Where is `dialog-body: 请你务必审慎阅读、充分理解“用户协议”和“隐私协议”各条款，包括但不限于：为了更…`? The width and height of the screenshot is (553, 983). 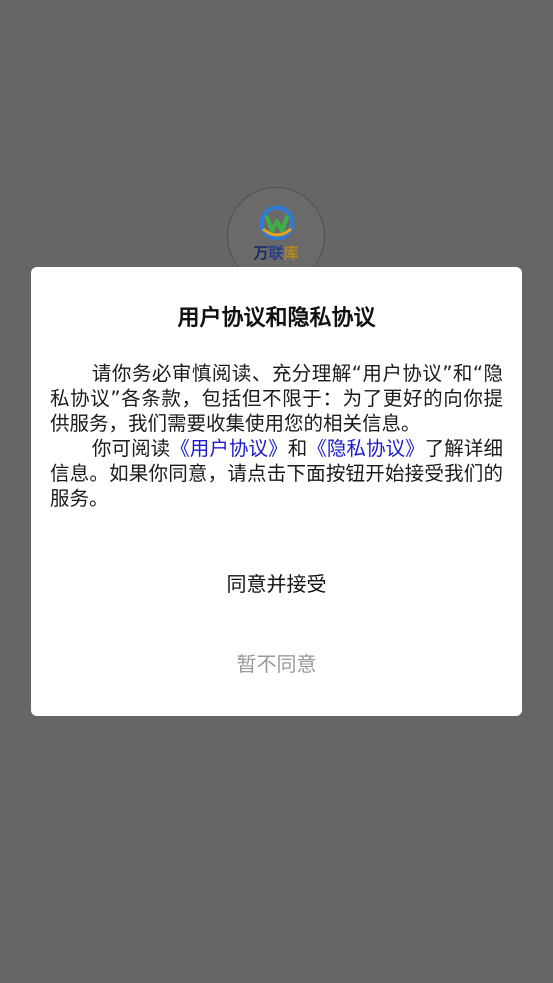 dialog-body: 请你务必审慎阅读、充分理解“用户协议”和“隐私协议”各条款，包括但不限于：为了更… is located at coordinates (276, 436).